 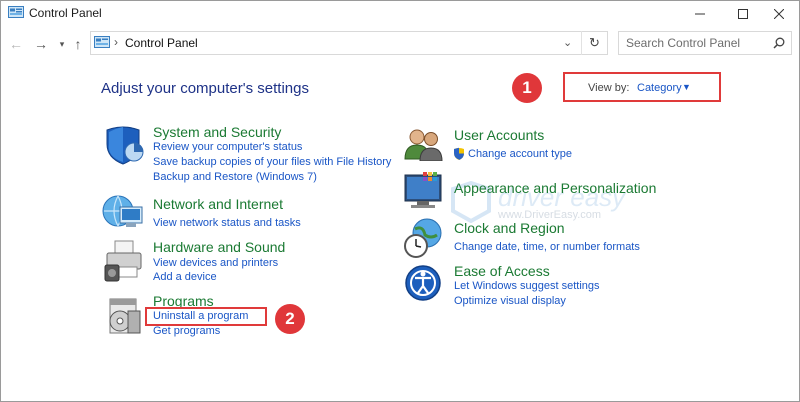 What do you see at coordinates (423, 190) in the screenshot?
I see `monitor-icon` at bounding box center [423, 190].